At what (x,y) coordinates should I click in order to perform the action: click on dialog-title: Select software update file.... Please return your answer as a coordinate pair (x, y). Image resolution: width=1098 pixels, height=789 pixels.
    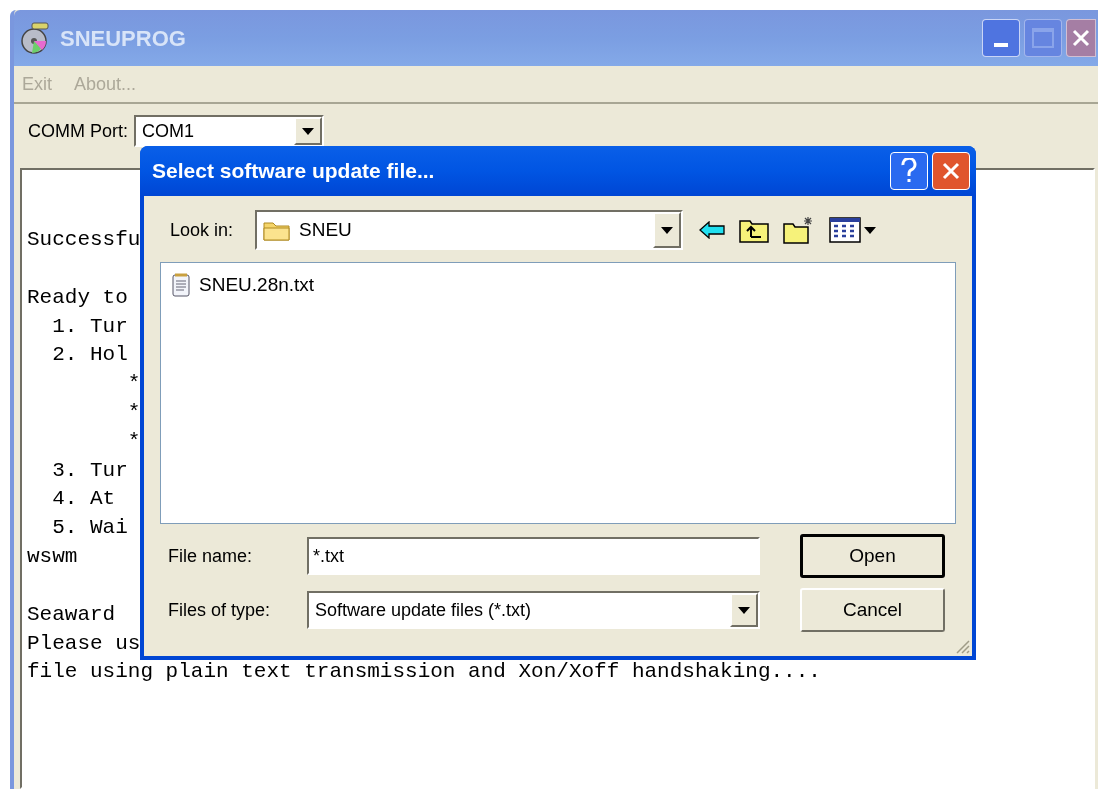
    Looking at the image, I should click on (293, 171).